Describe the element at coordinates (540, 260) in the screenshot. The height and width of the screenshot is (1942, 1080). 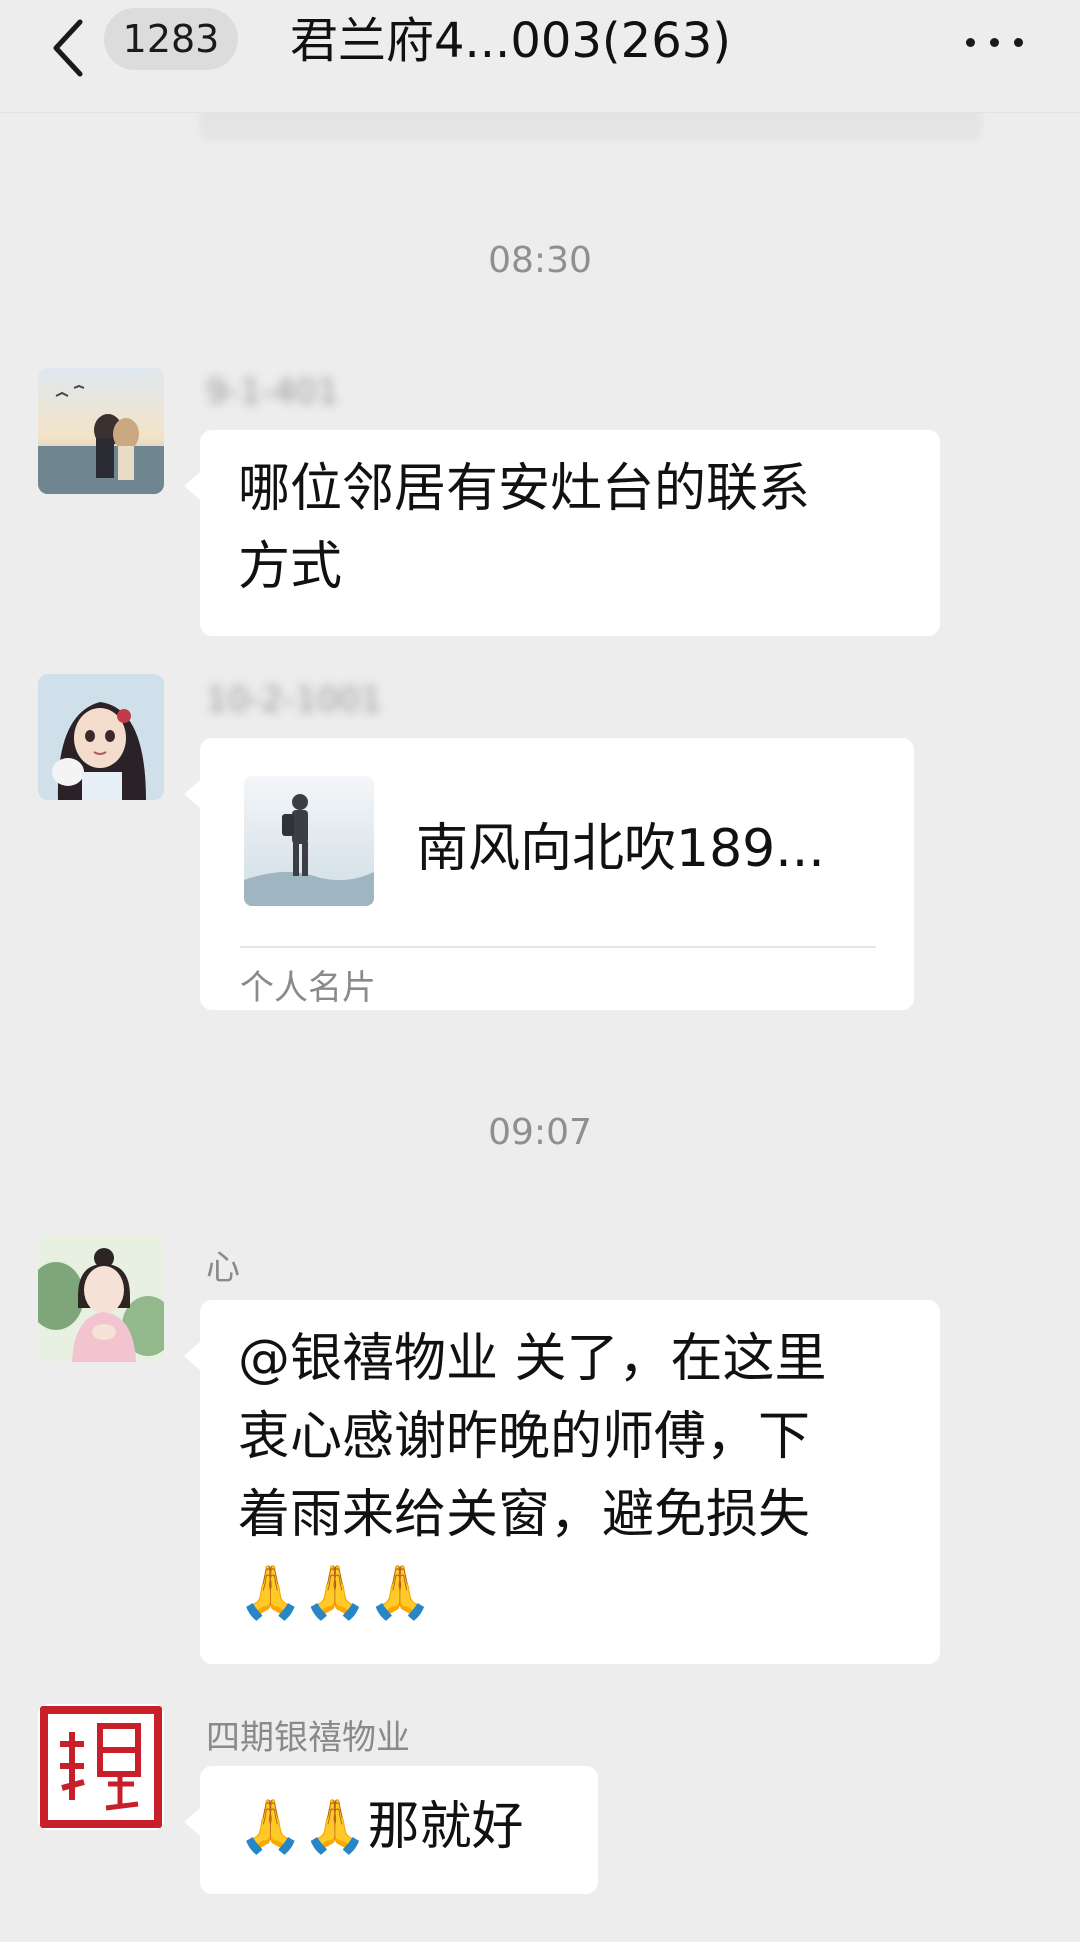
I see `timestamp: 08:30` at that location.